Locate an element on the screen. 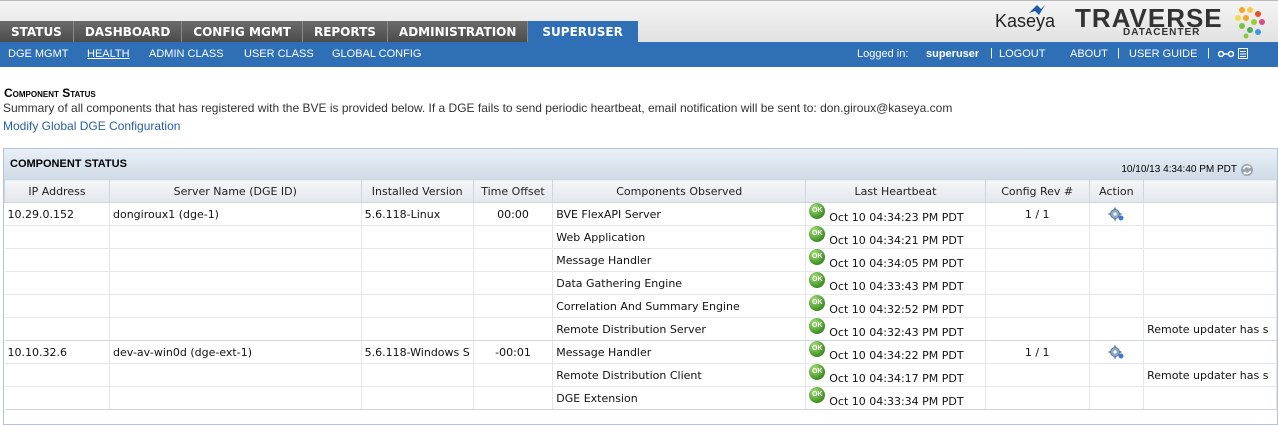  about-link: ABOUT is located at coordinates (1089, 54).